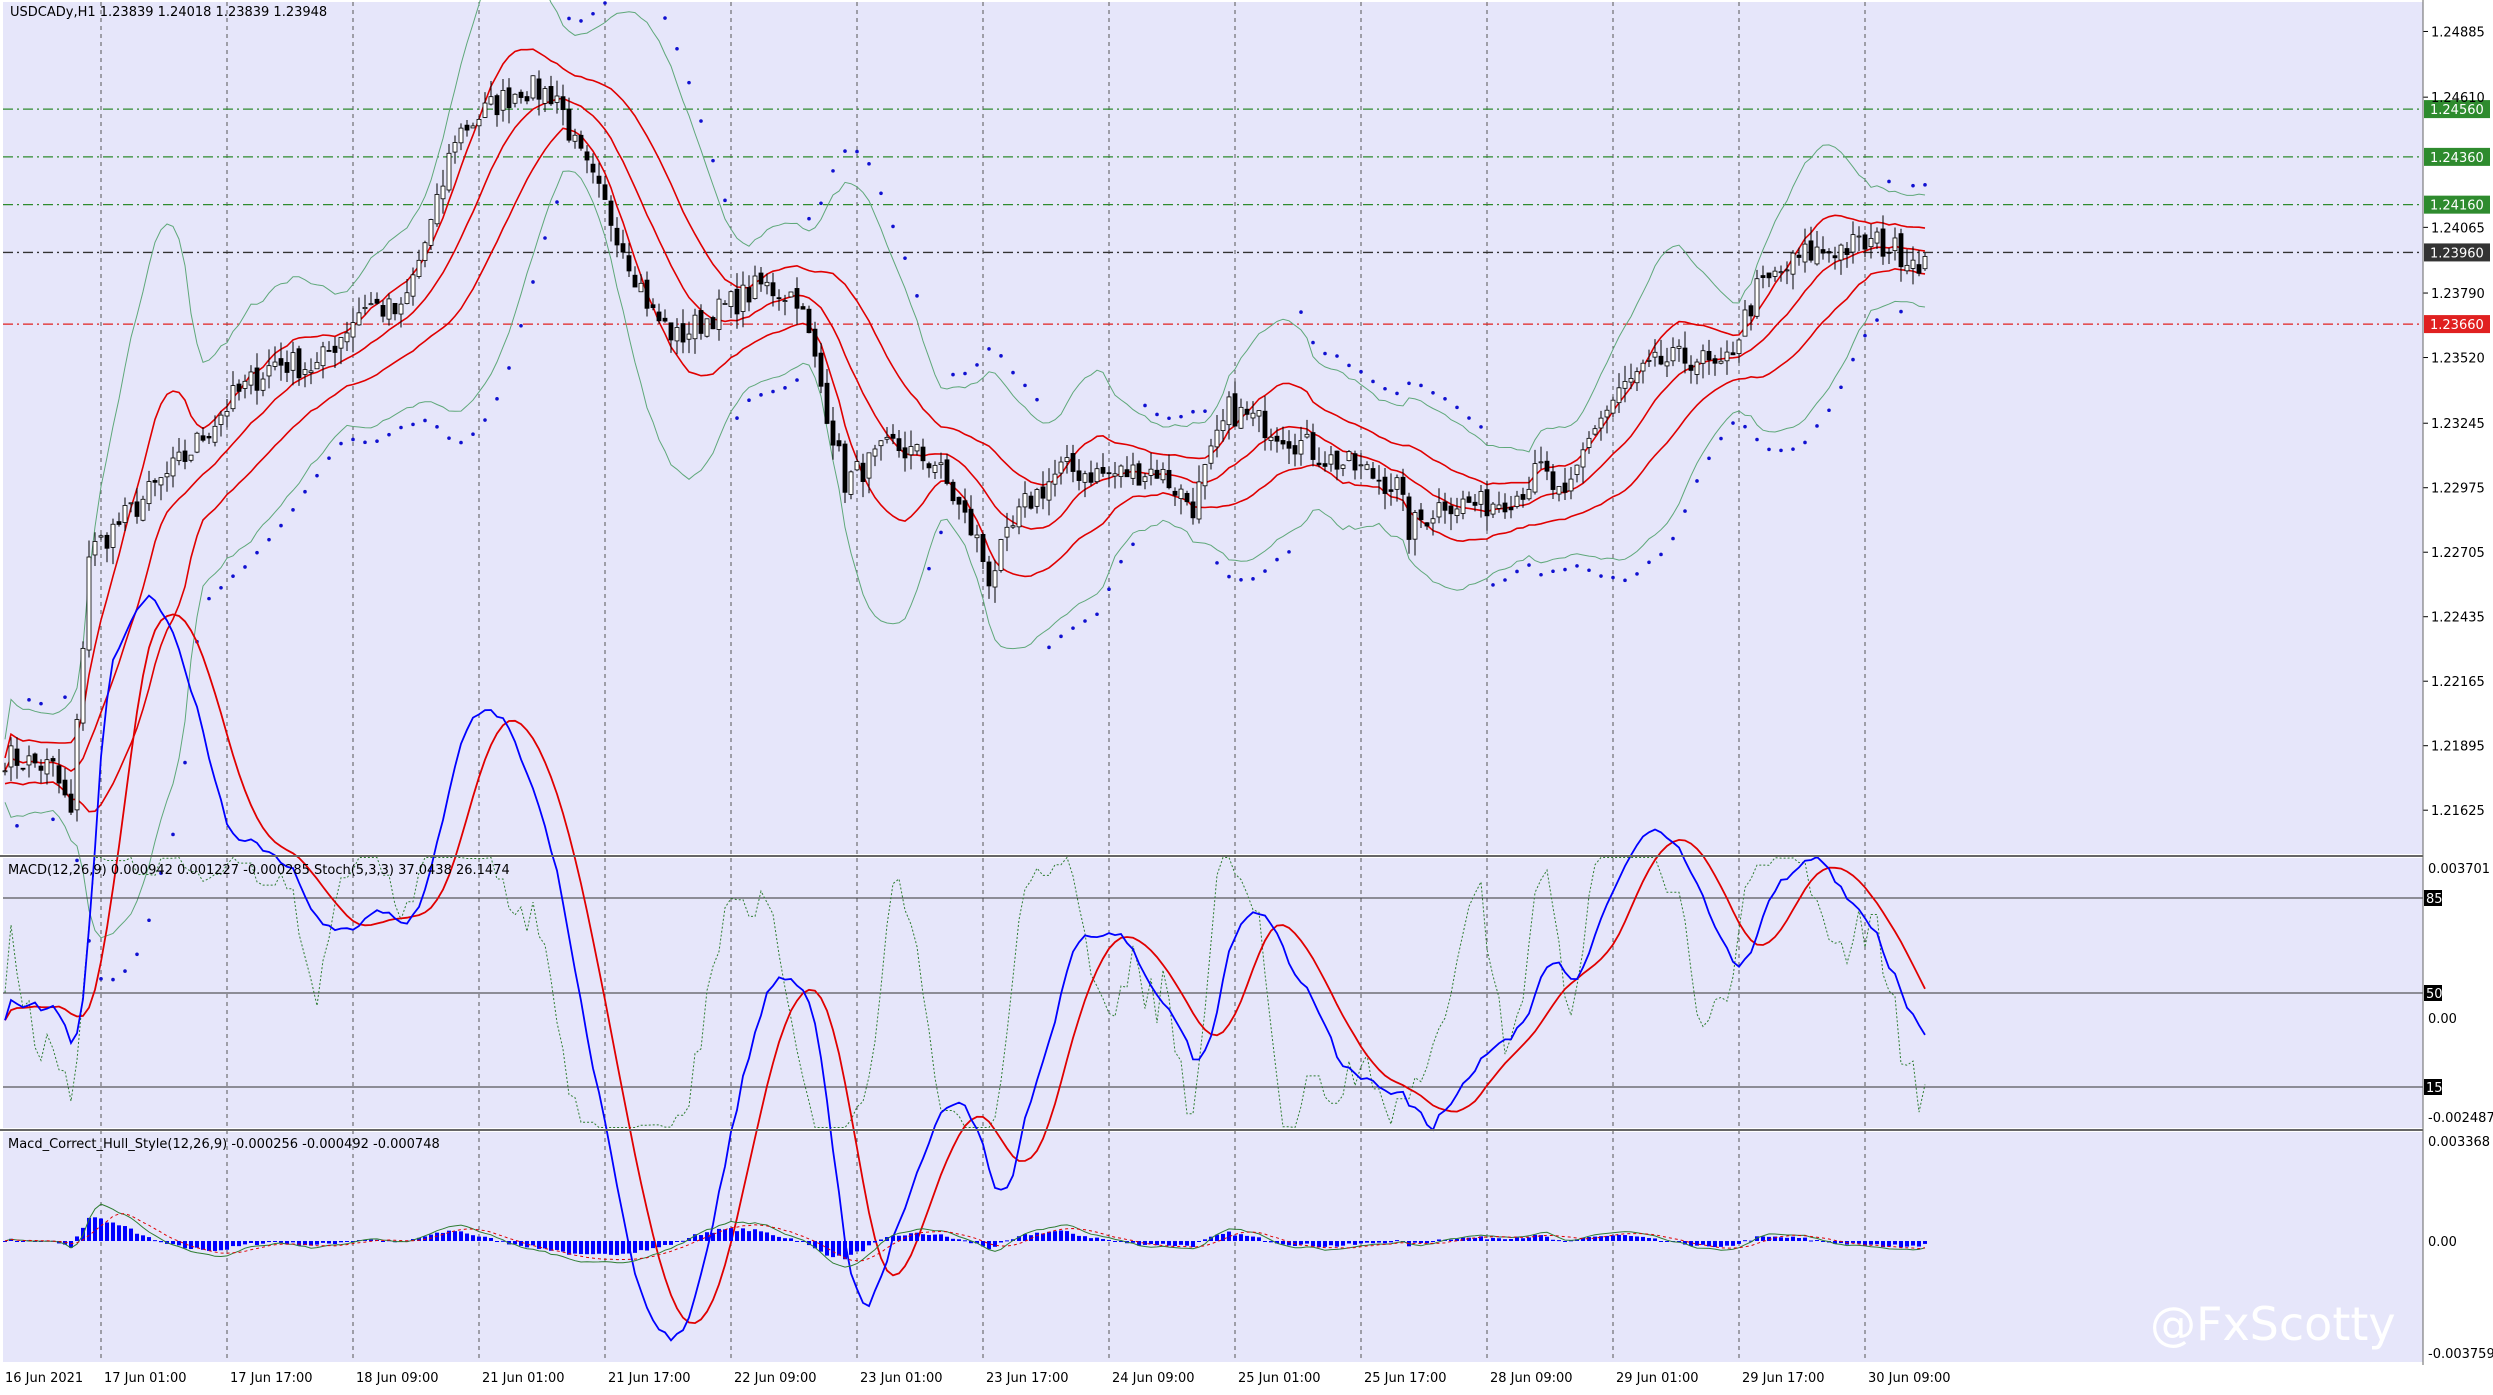 This screenshot has height=1395, width=2493. Describe the element at coordinates (523, 1378) in the screenshot. I see `x-tick-label: 21 Jun 01:00` at that location.